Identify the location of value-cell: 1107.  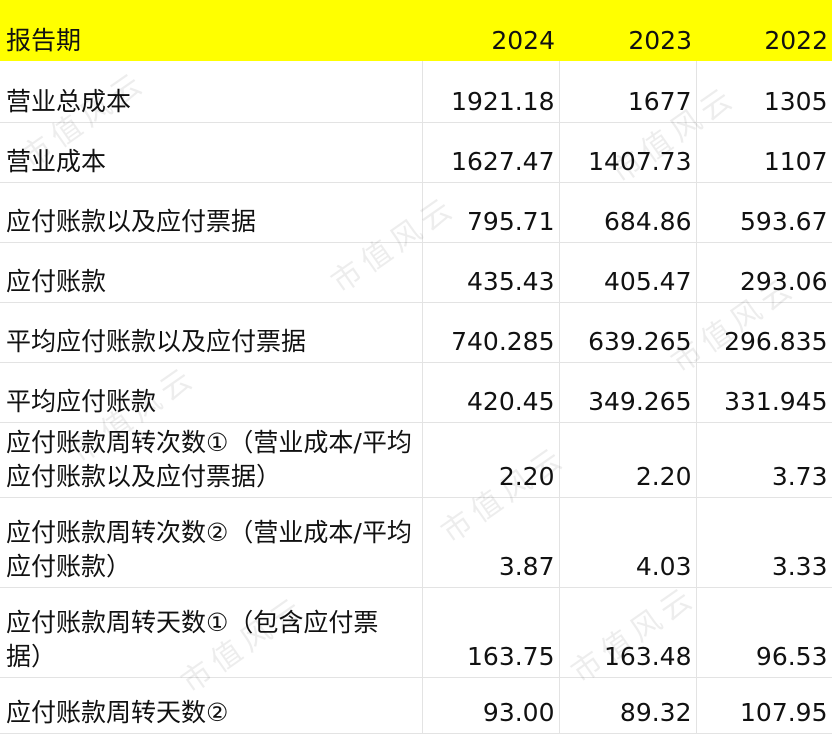
(764, 152).